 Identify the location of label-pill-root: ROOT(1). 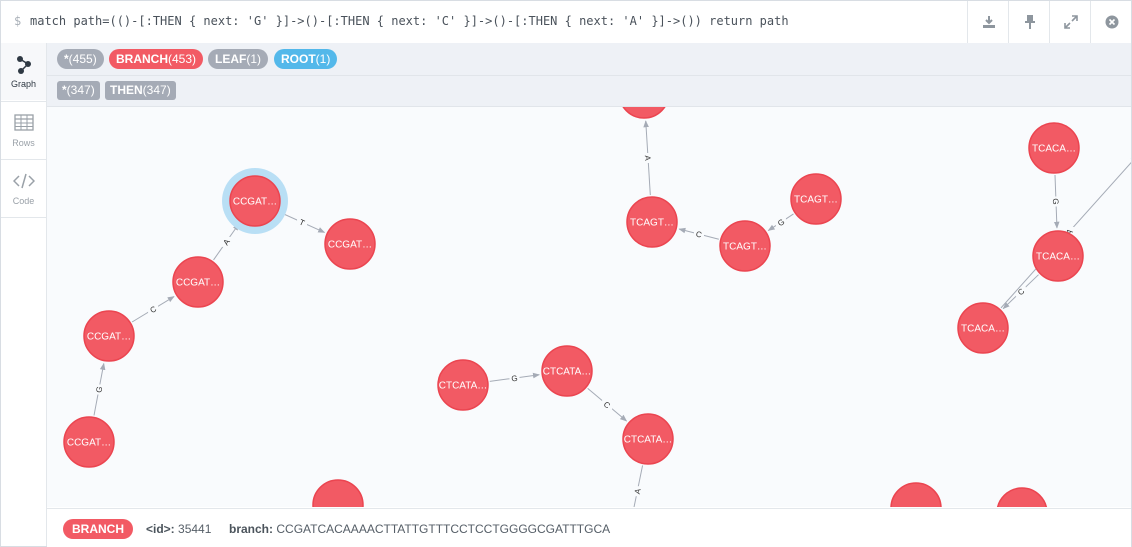
(306, 59).